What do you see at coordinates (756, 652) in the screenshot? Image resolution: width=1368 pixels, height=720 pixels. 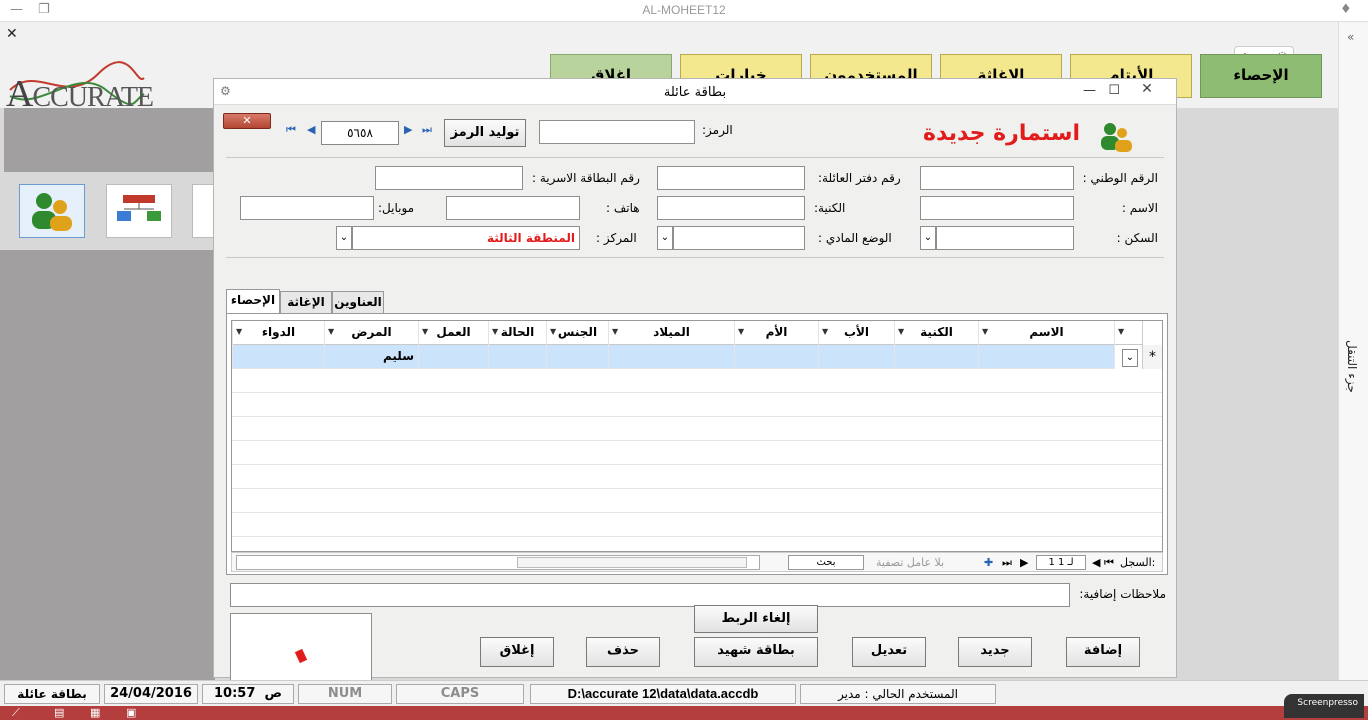 I see `martyr-card-button: بطاقة شهيد` at bounding box center [756, 652].